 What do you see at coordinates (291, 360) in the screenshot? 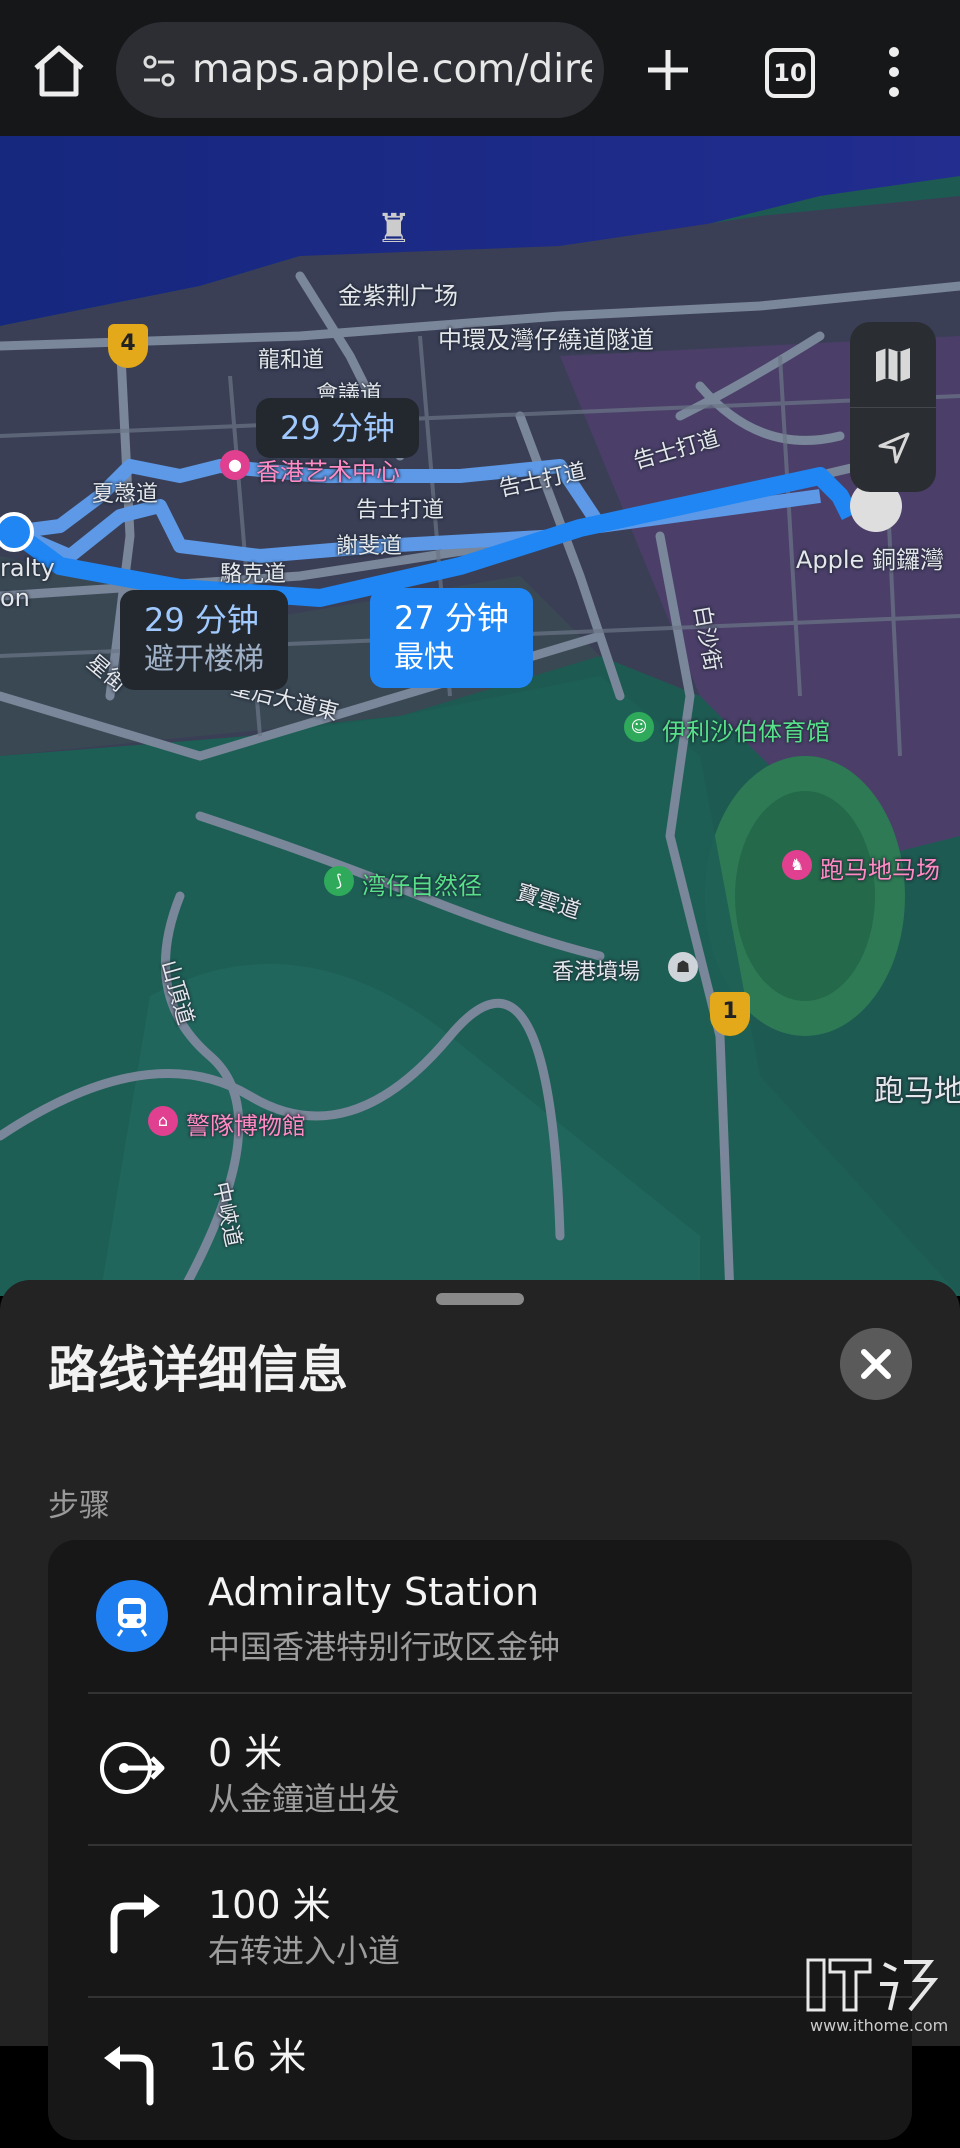
I see `map-label: 龍和道` at bounding box center [291, 360].